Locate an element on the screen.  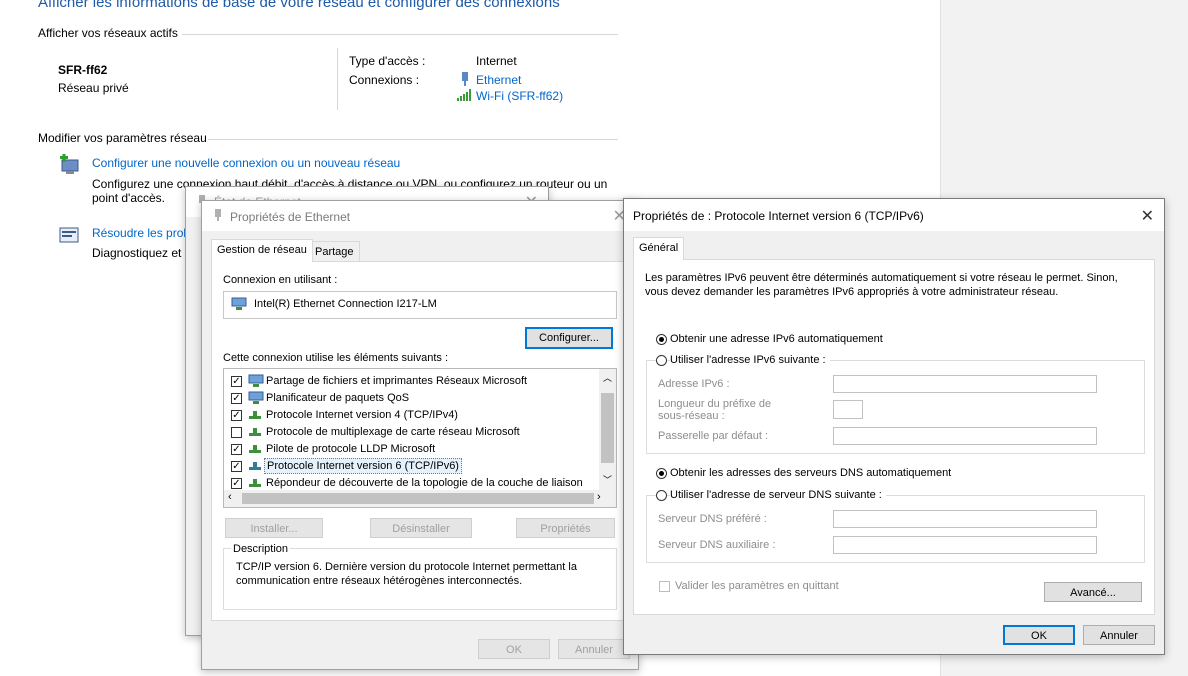
wifi-connection-link: Wi-Fi (SFR-ff62) is located at coordinates (519, 96).